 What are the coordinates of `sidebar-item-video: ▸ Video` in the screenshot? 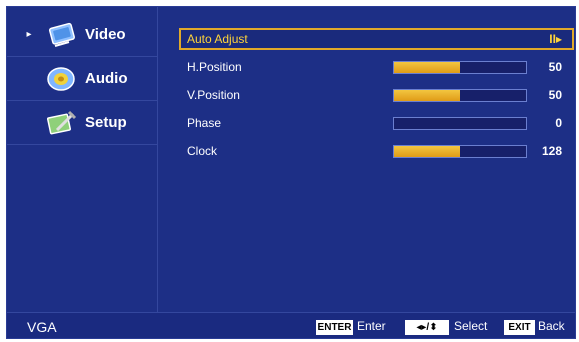 It's located at (82, 35).